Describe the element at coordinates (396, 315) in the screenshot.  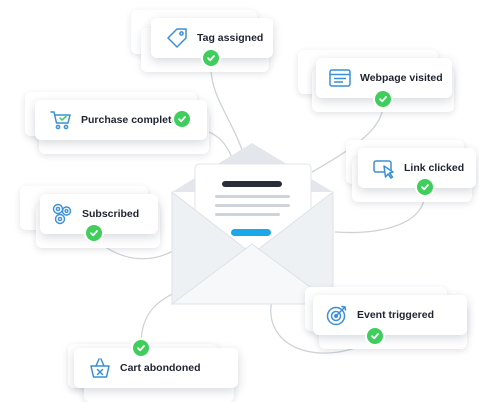
I see `node-label: Event triggered` at that location.